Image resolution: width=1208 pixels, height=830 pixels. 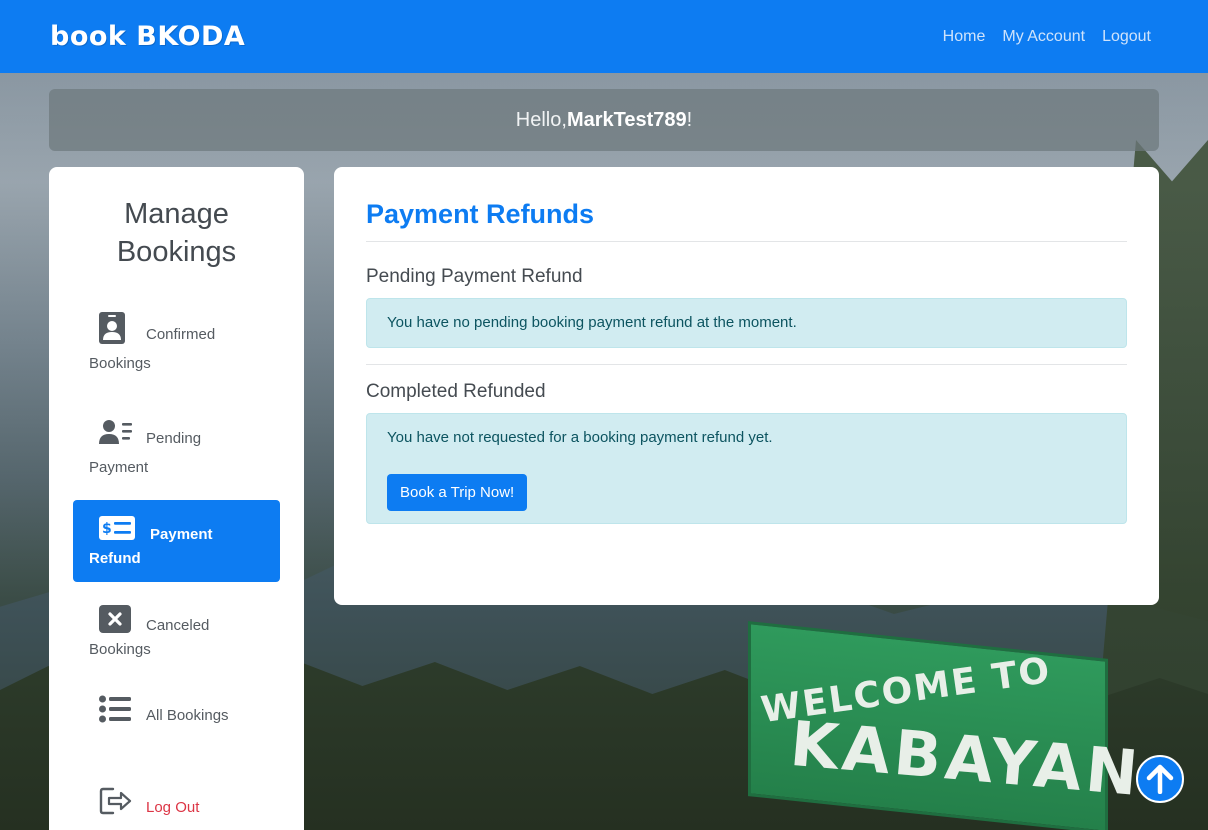 I want to click on sidebar-item-label: Log Out, so click(x=173, y=807).